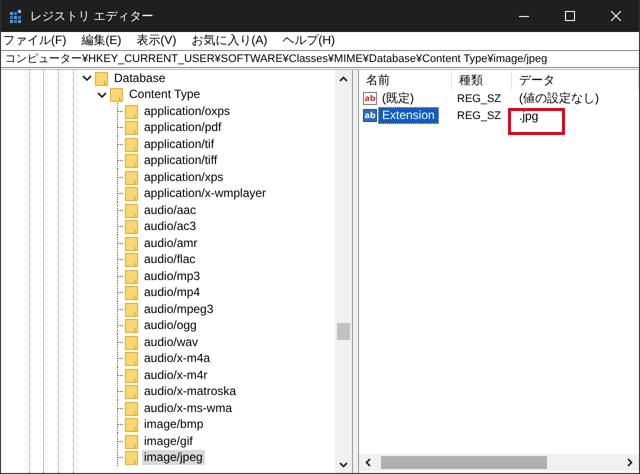 This screenshot has width=640, height=474. What do you see at coordinates (559, 98) in the screenshot?
I see `value-data: (値の設定なし)` at bounding box center [559, 98].